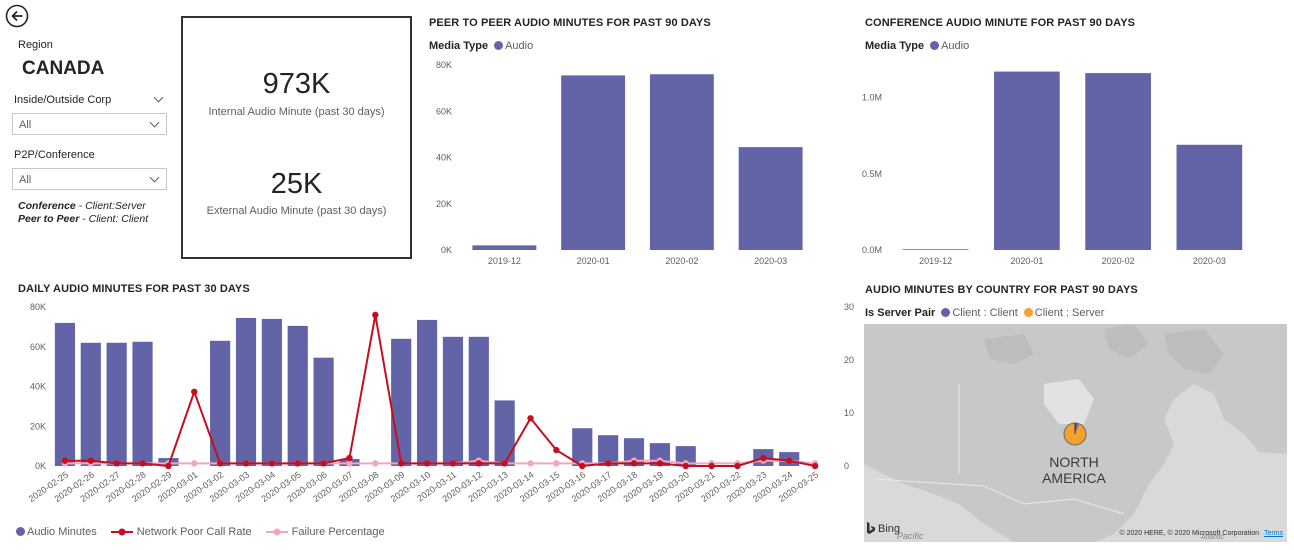  I want to click on conference-legend-item: Audio, so click(949, 46).